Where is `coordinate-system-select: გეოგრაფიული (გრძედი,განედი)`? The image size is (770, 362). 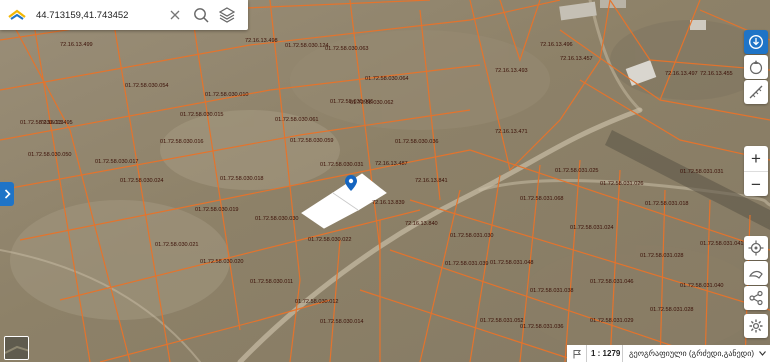 coordinate-system-select: გეოგრაფიული (გრძედი,განედი) is located at coordinates (696, 353).